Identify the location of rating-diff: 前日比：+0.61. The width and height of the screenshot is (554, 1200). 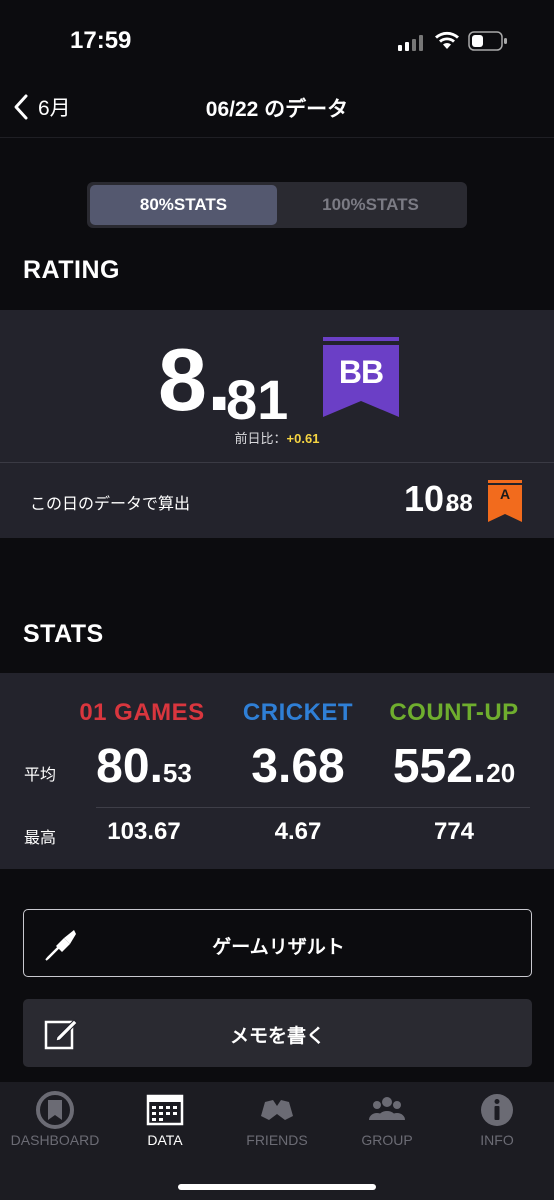
(277, 437).